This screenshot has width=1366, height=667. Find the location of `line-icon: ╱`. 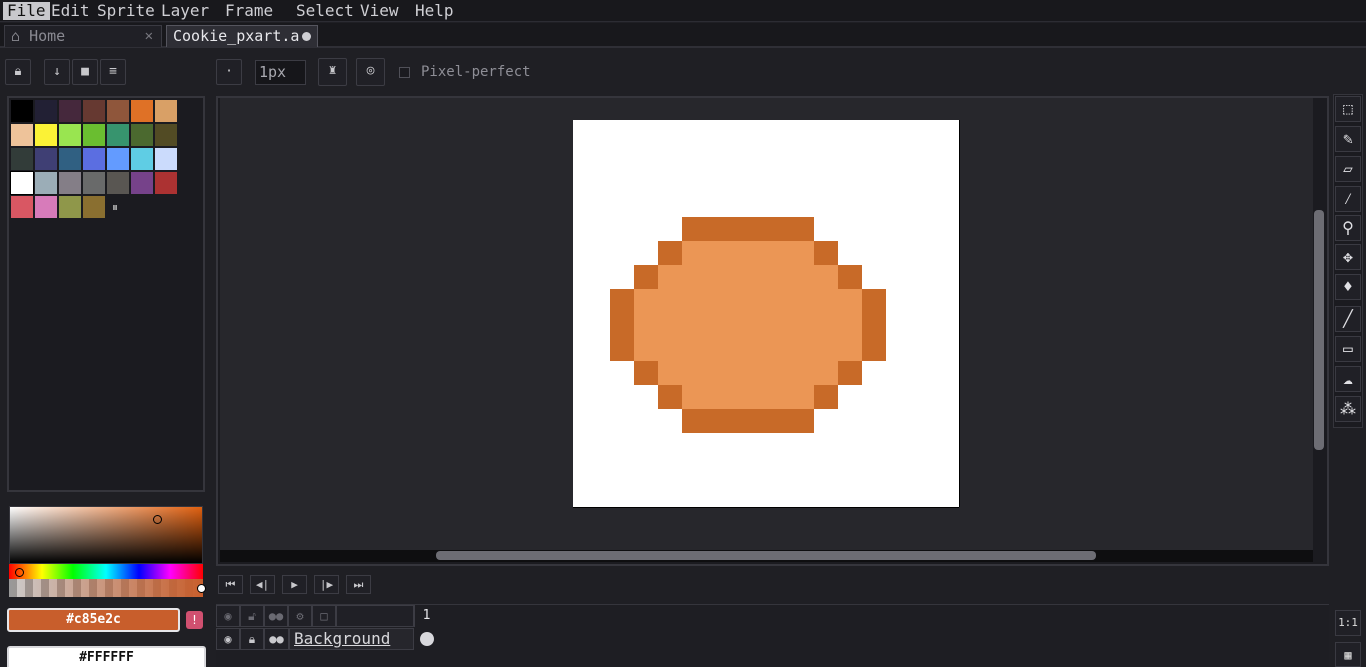

line-icon: ╱ is located at coordinates (1348, 319).